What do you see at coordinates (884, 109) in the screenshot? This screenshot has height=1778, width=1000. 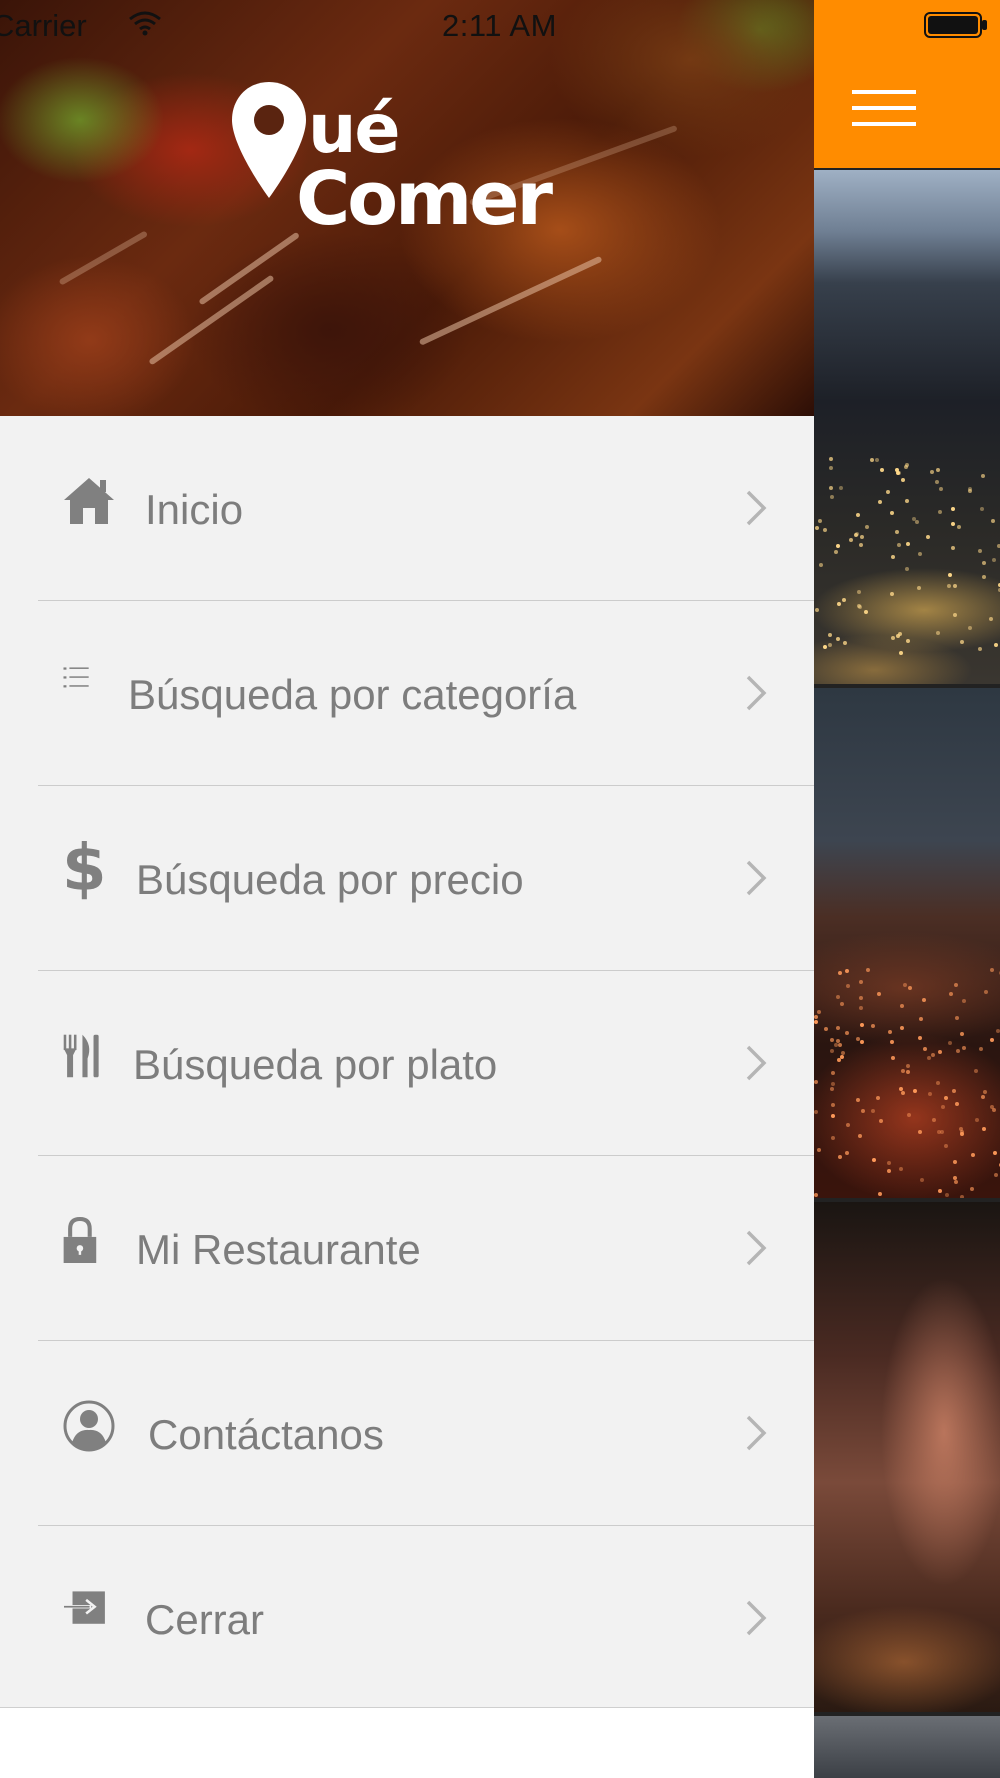 I see `hamburger-icon` at bounding box center [884, 109].